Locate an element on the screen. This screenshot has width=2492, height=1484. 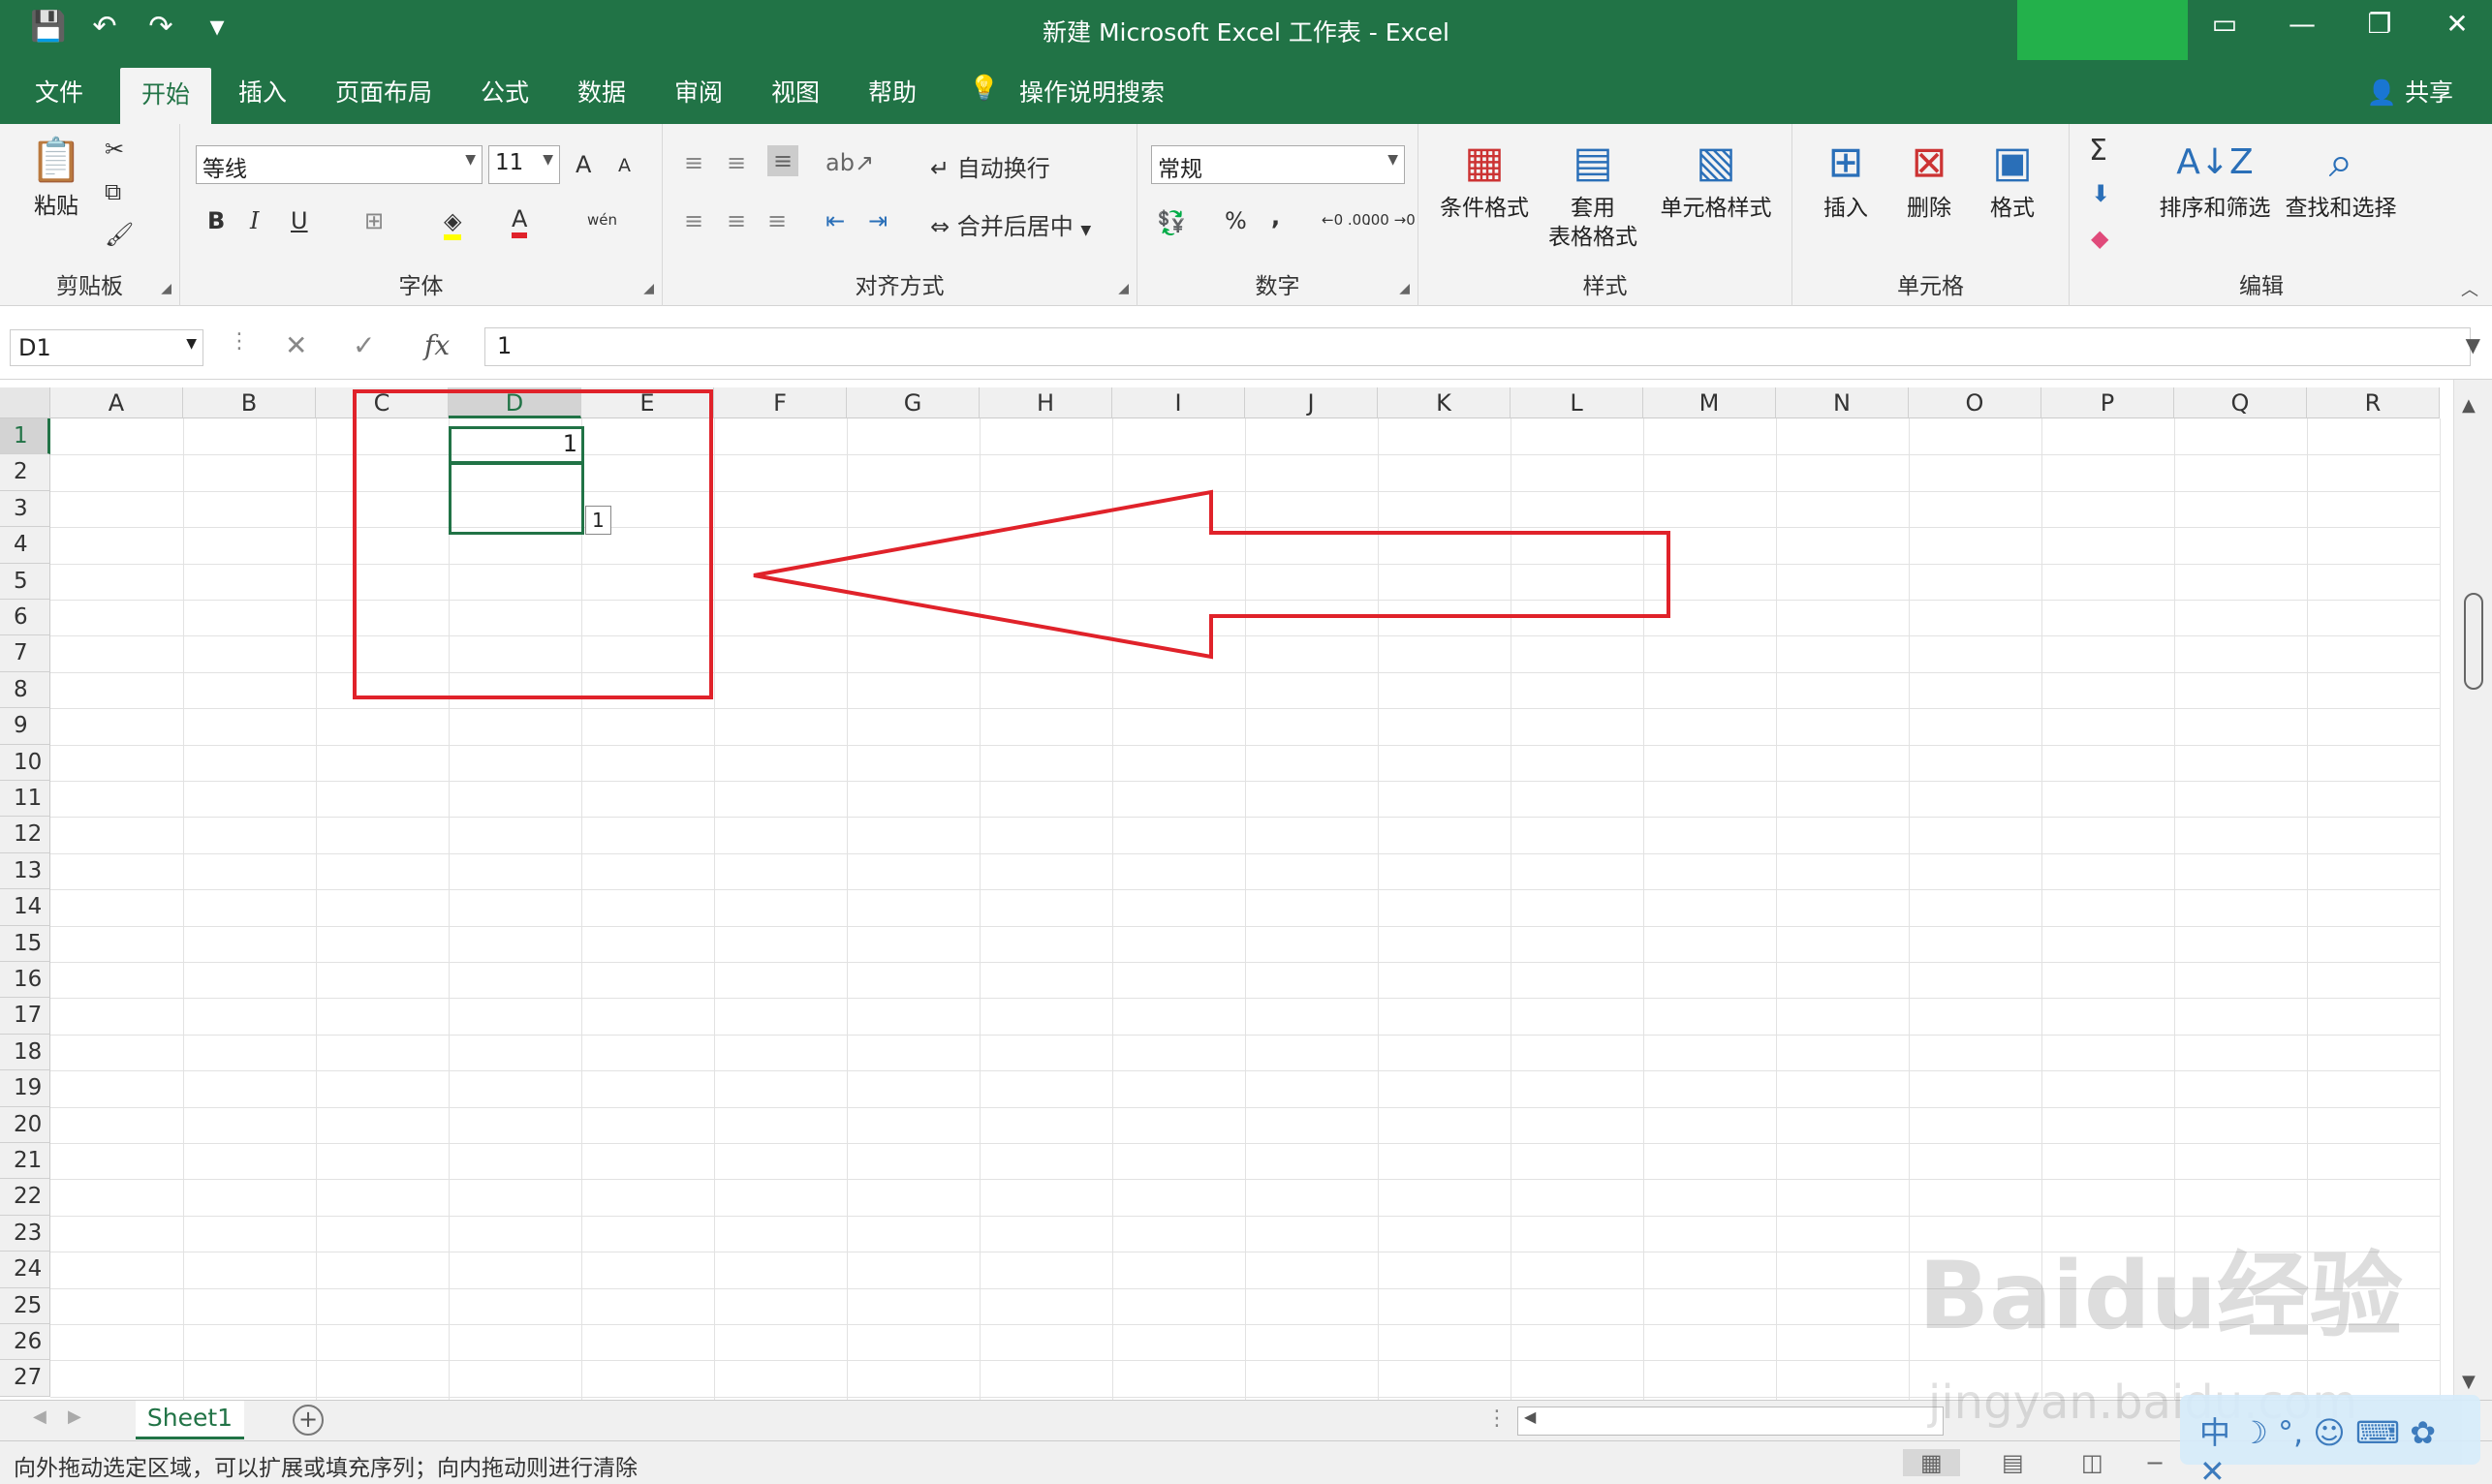
tab-file: 文件 is located at coordinates (59, 91).